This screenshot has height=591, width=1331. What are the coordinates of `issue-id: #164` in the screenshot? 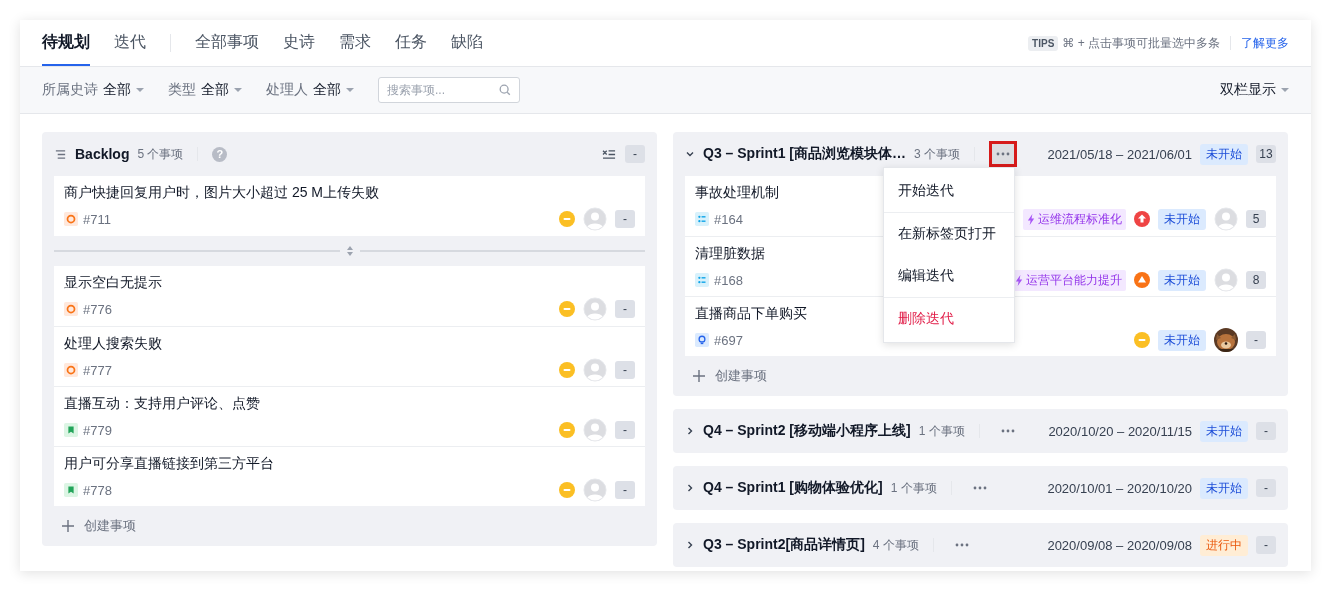 It's located at (728, 219).